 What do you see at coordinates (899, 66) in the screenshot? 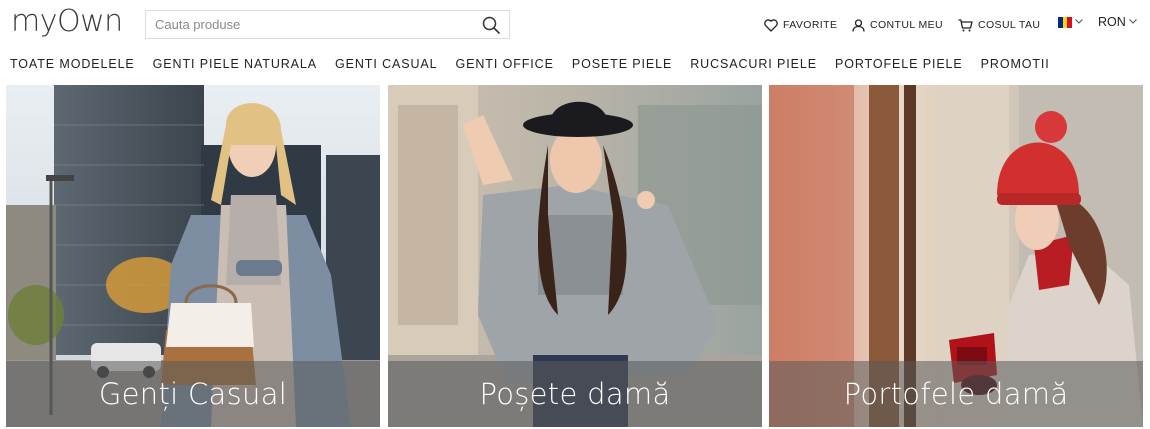
I see `nav-item-portofele-piele: PORTOFELE PIELE` at bounding box center [899, 66].